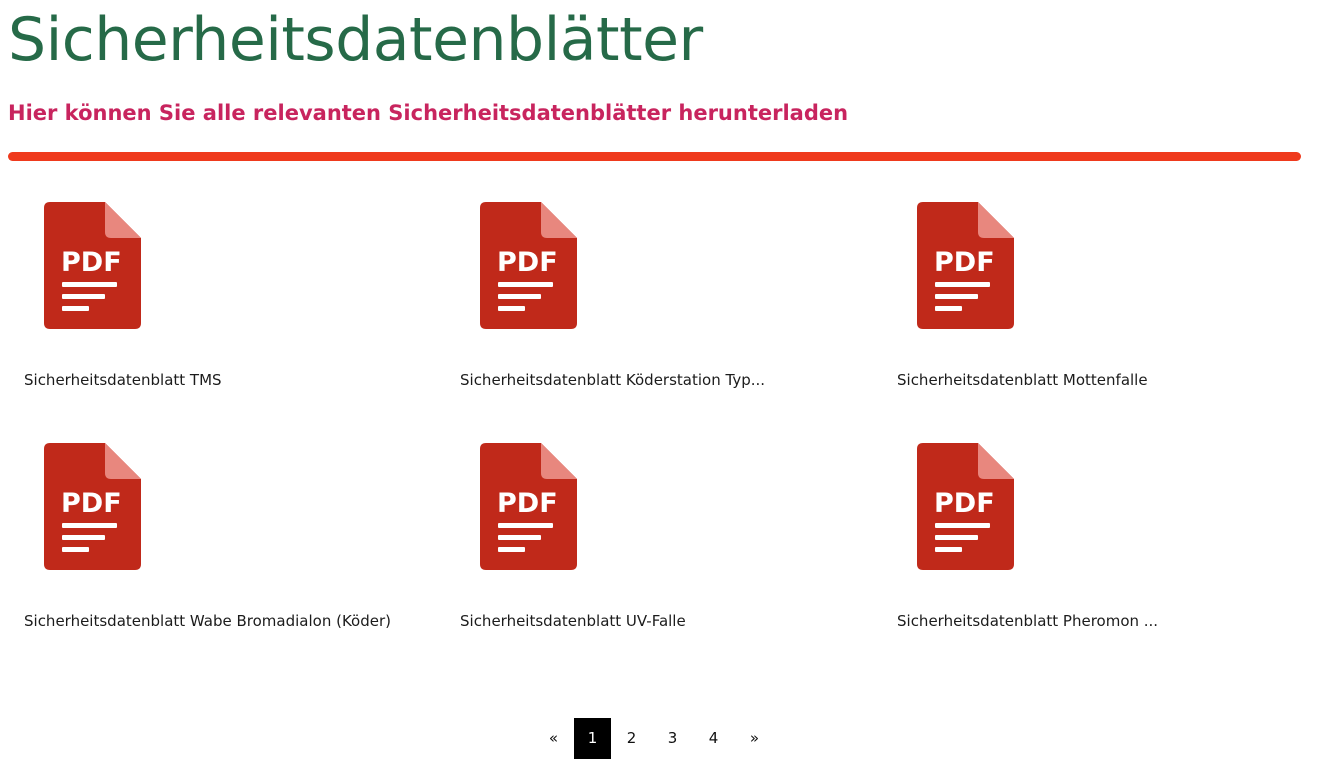  Describe the element at coordinates (553, 738) in the screenshot. I see `pagination-prev-button: «` at that location.